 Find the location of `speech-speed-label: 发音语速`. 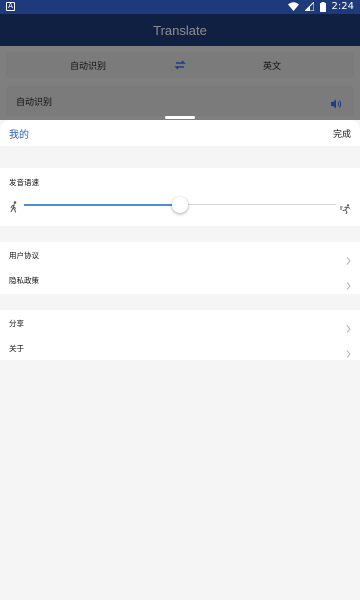

speech-speed-label: 发音语速 is located at coordinates (24, 182).